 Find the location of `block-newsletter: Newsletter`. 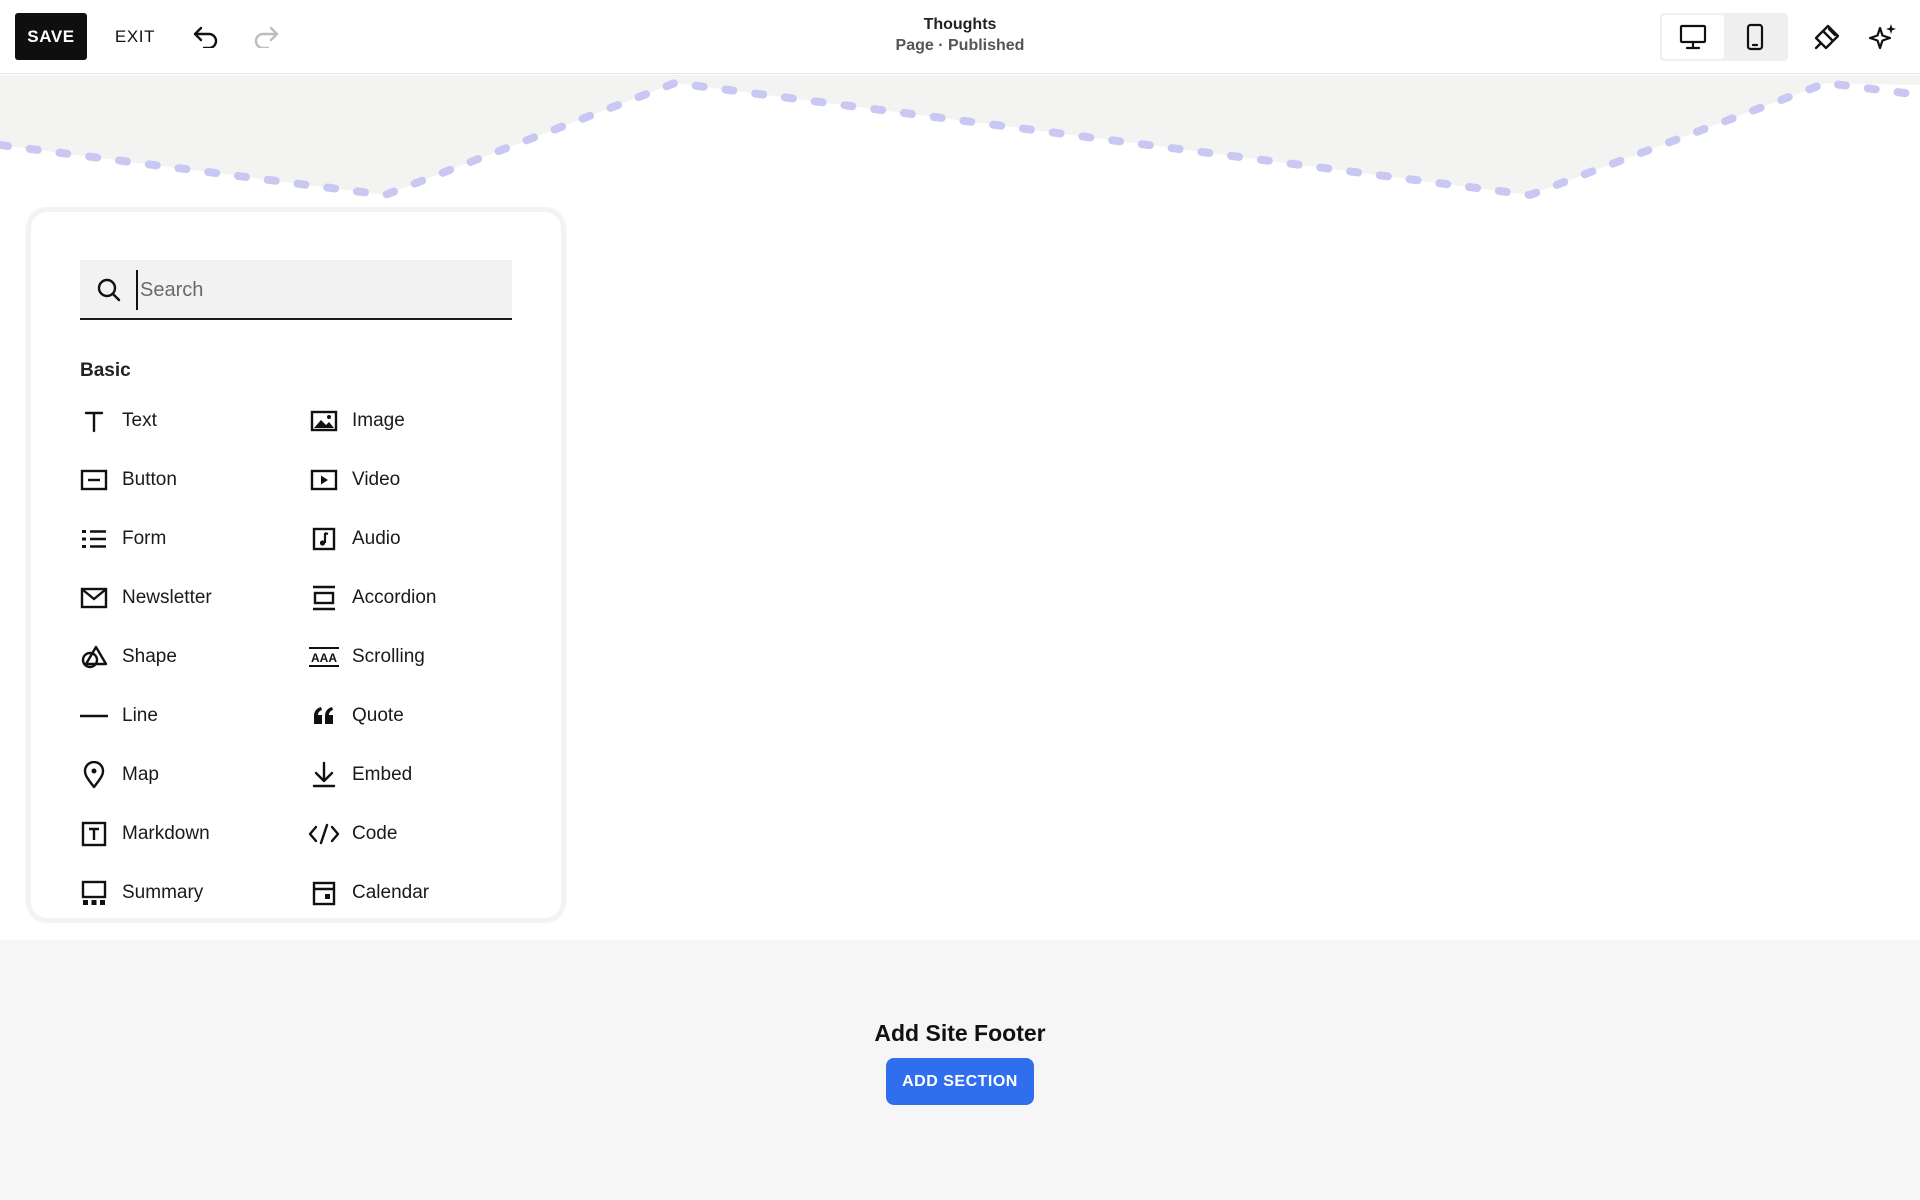

block-newsletter: Newsletter is located at coordinates (183, 598).